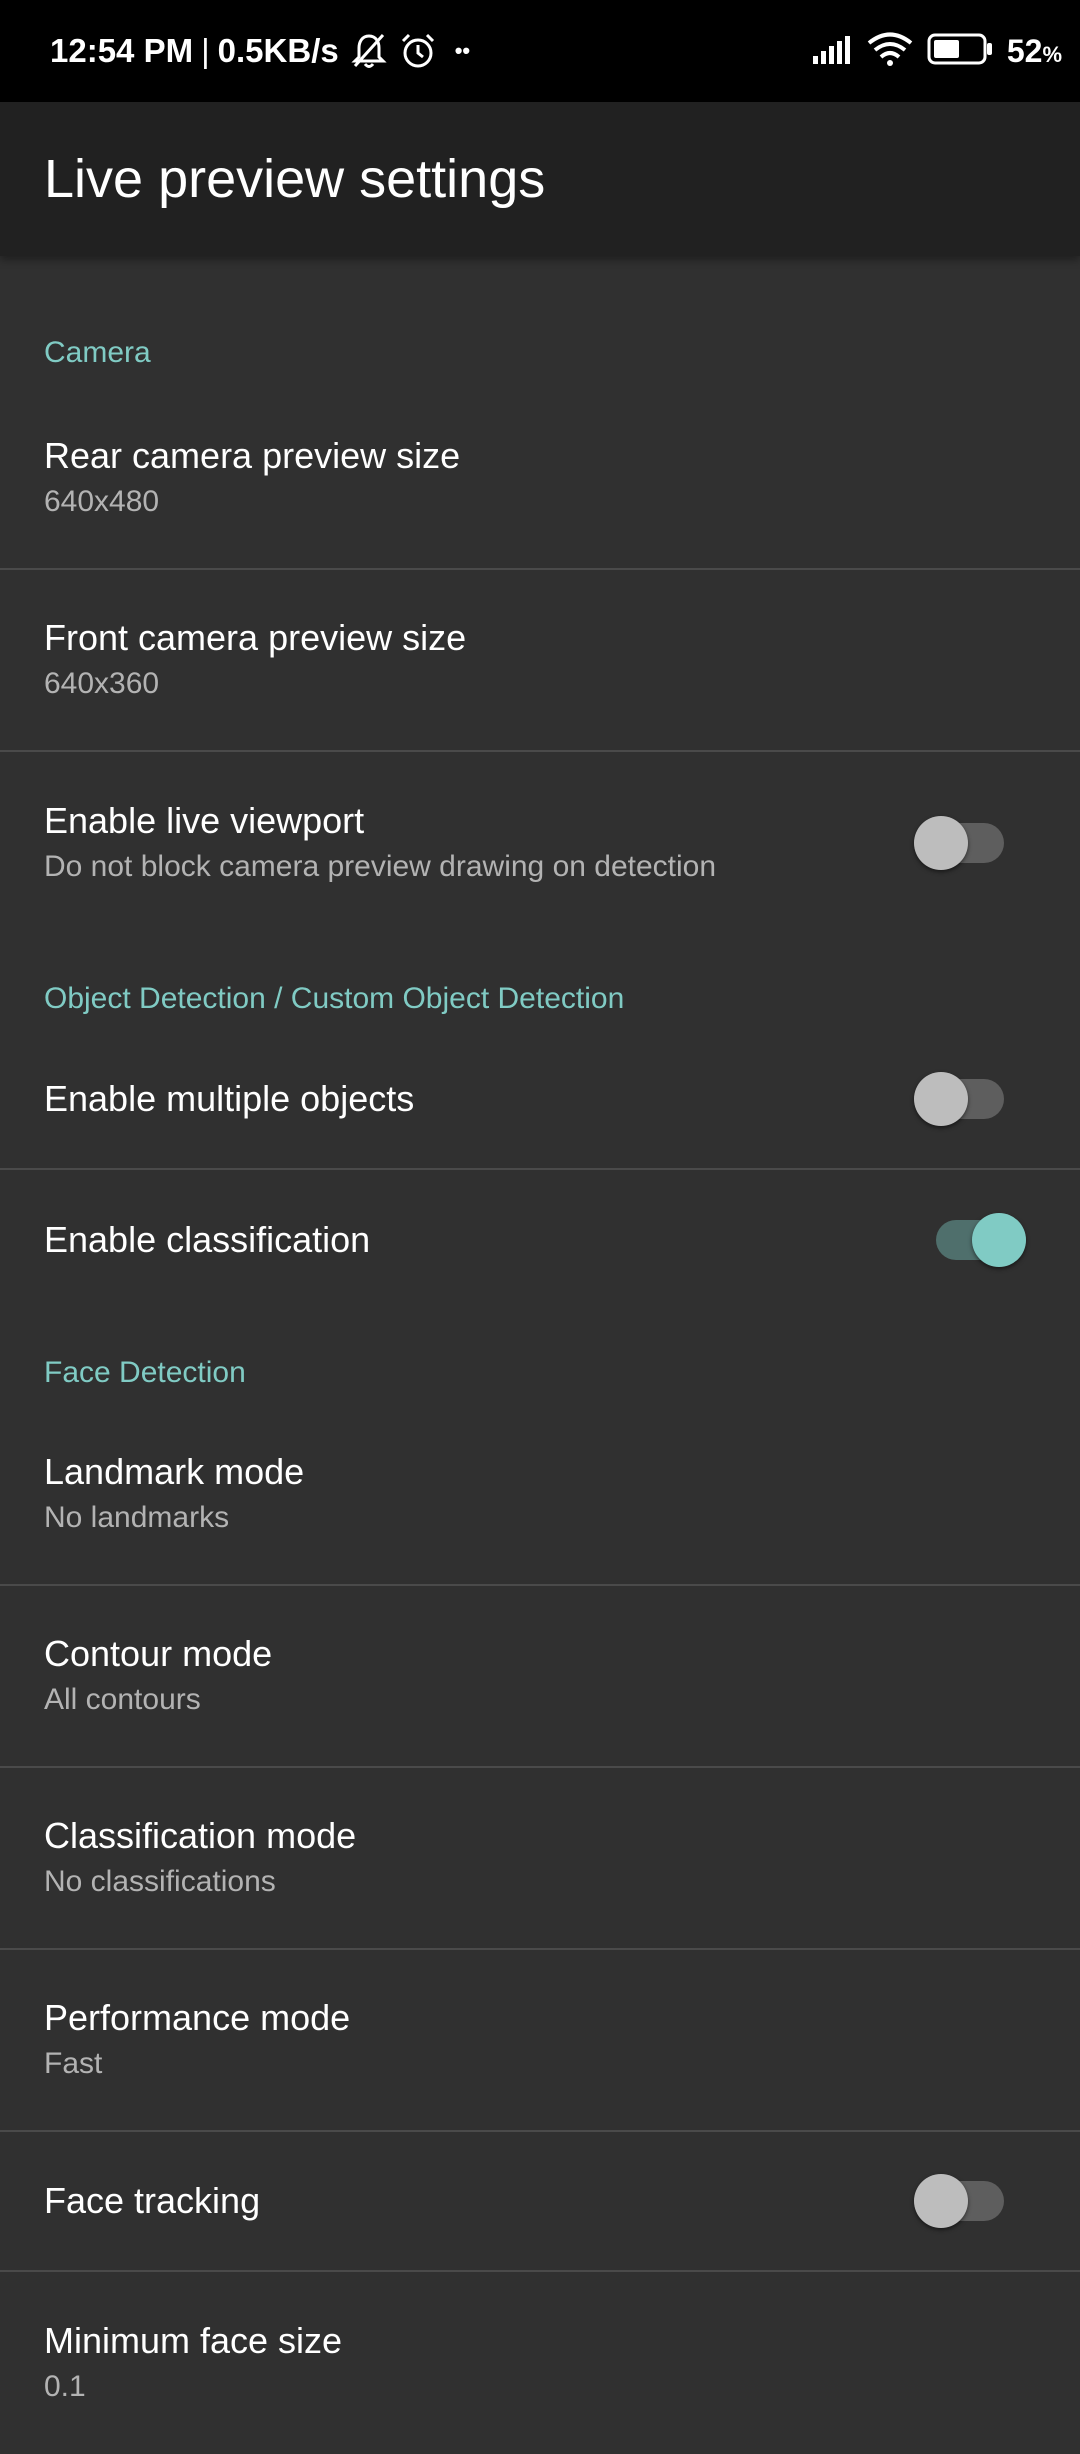 The image size is (1080, 2454). Describe the element at coordinates (122, 1699) in the screenshot. I see `pref-summary: All contours` at that location.